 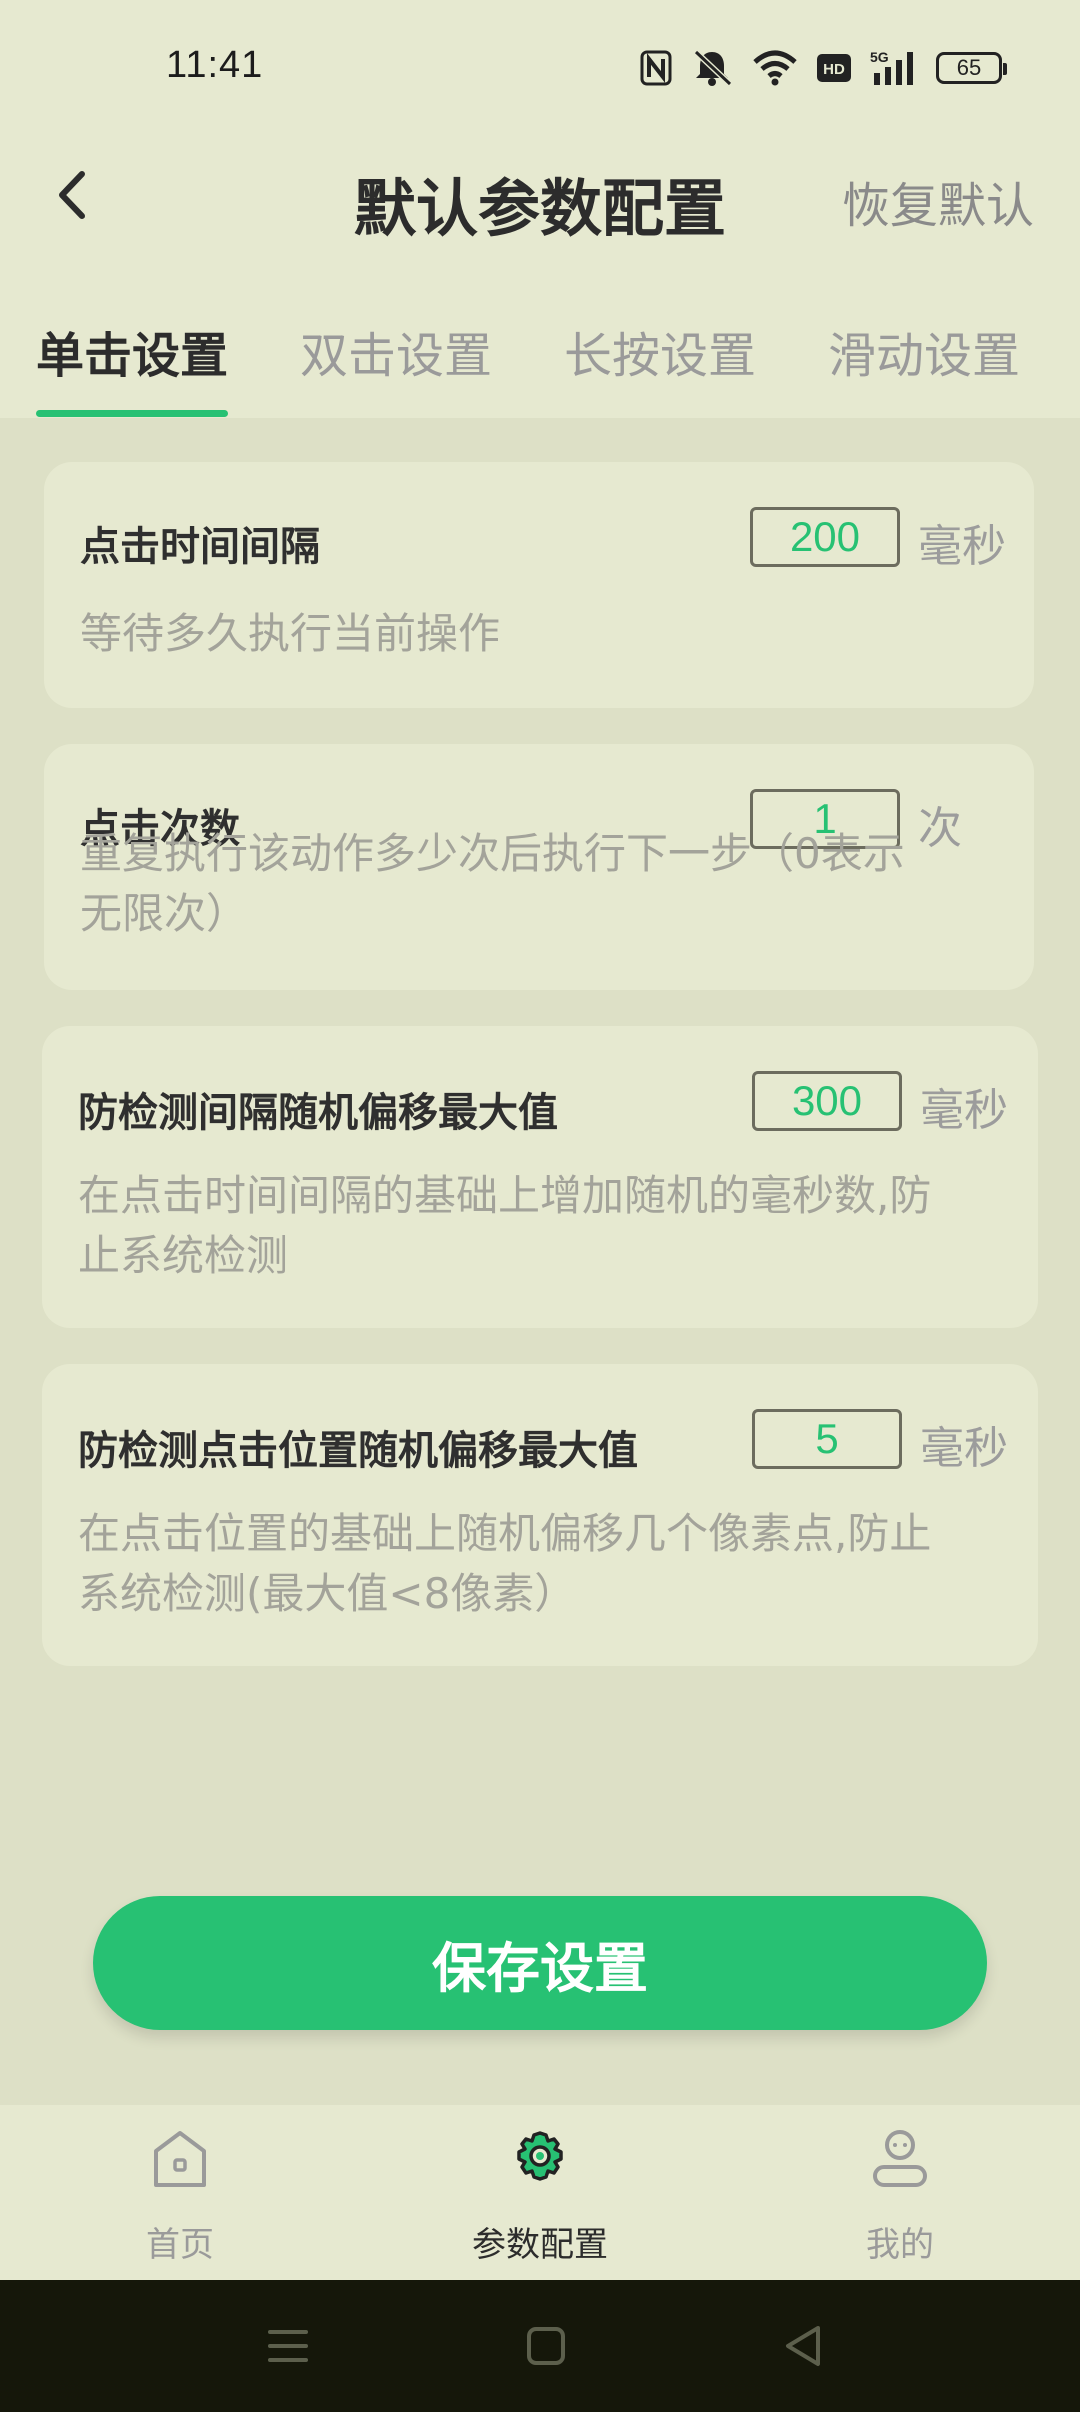 What do you see at coordinates (900, 2245) in the screenshot?
I see `nav-label: 我的` at bounding box center [900, 2245].